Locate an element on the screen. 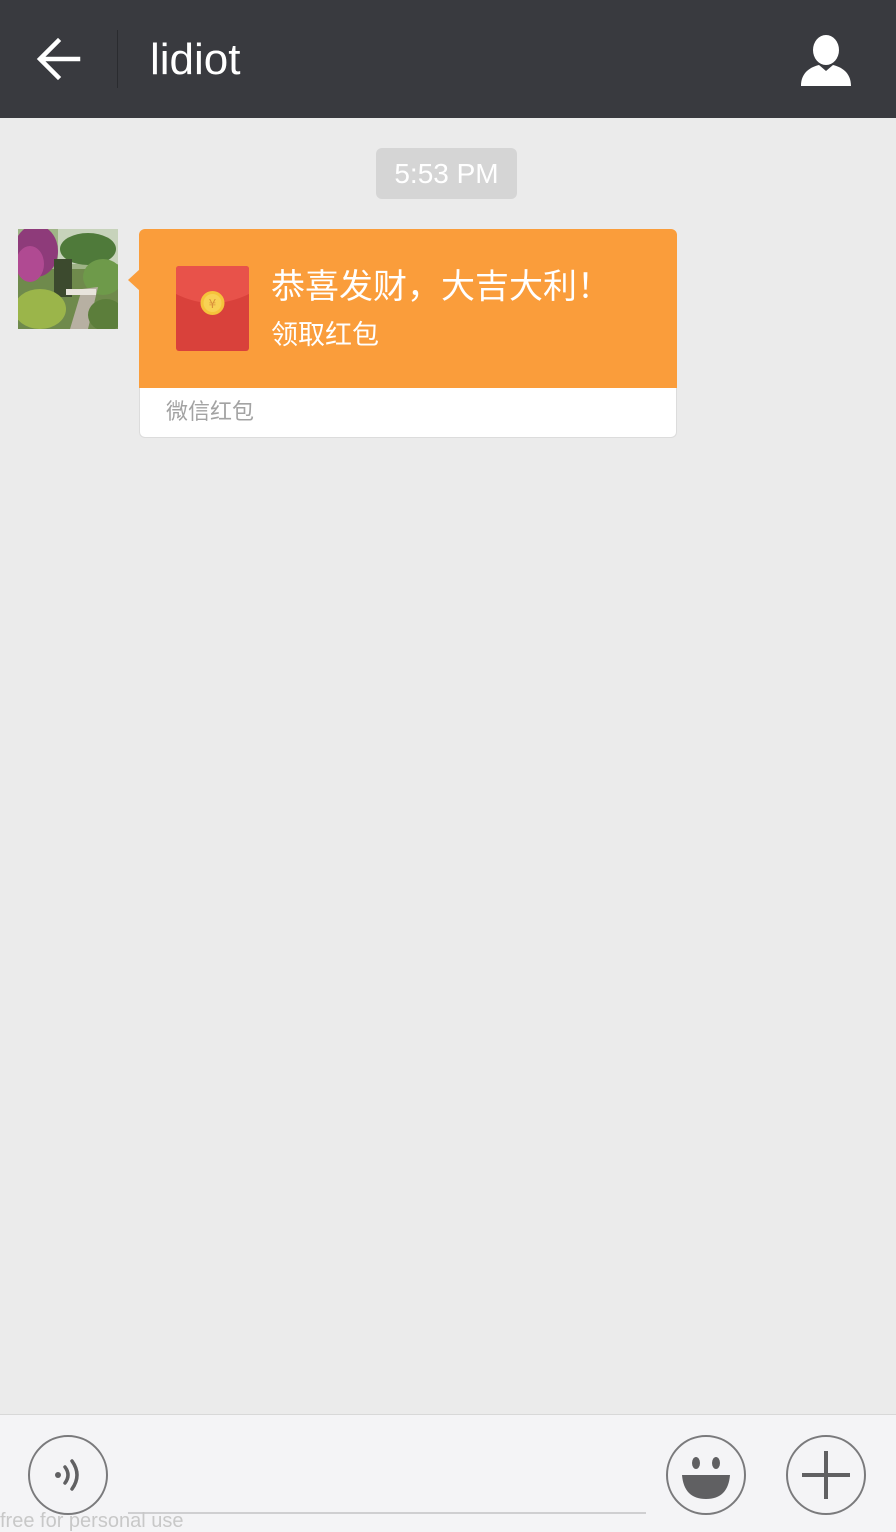  profile-button is located at coordinates (826, 60).